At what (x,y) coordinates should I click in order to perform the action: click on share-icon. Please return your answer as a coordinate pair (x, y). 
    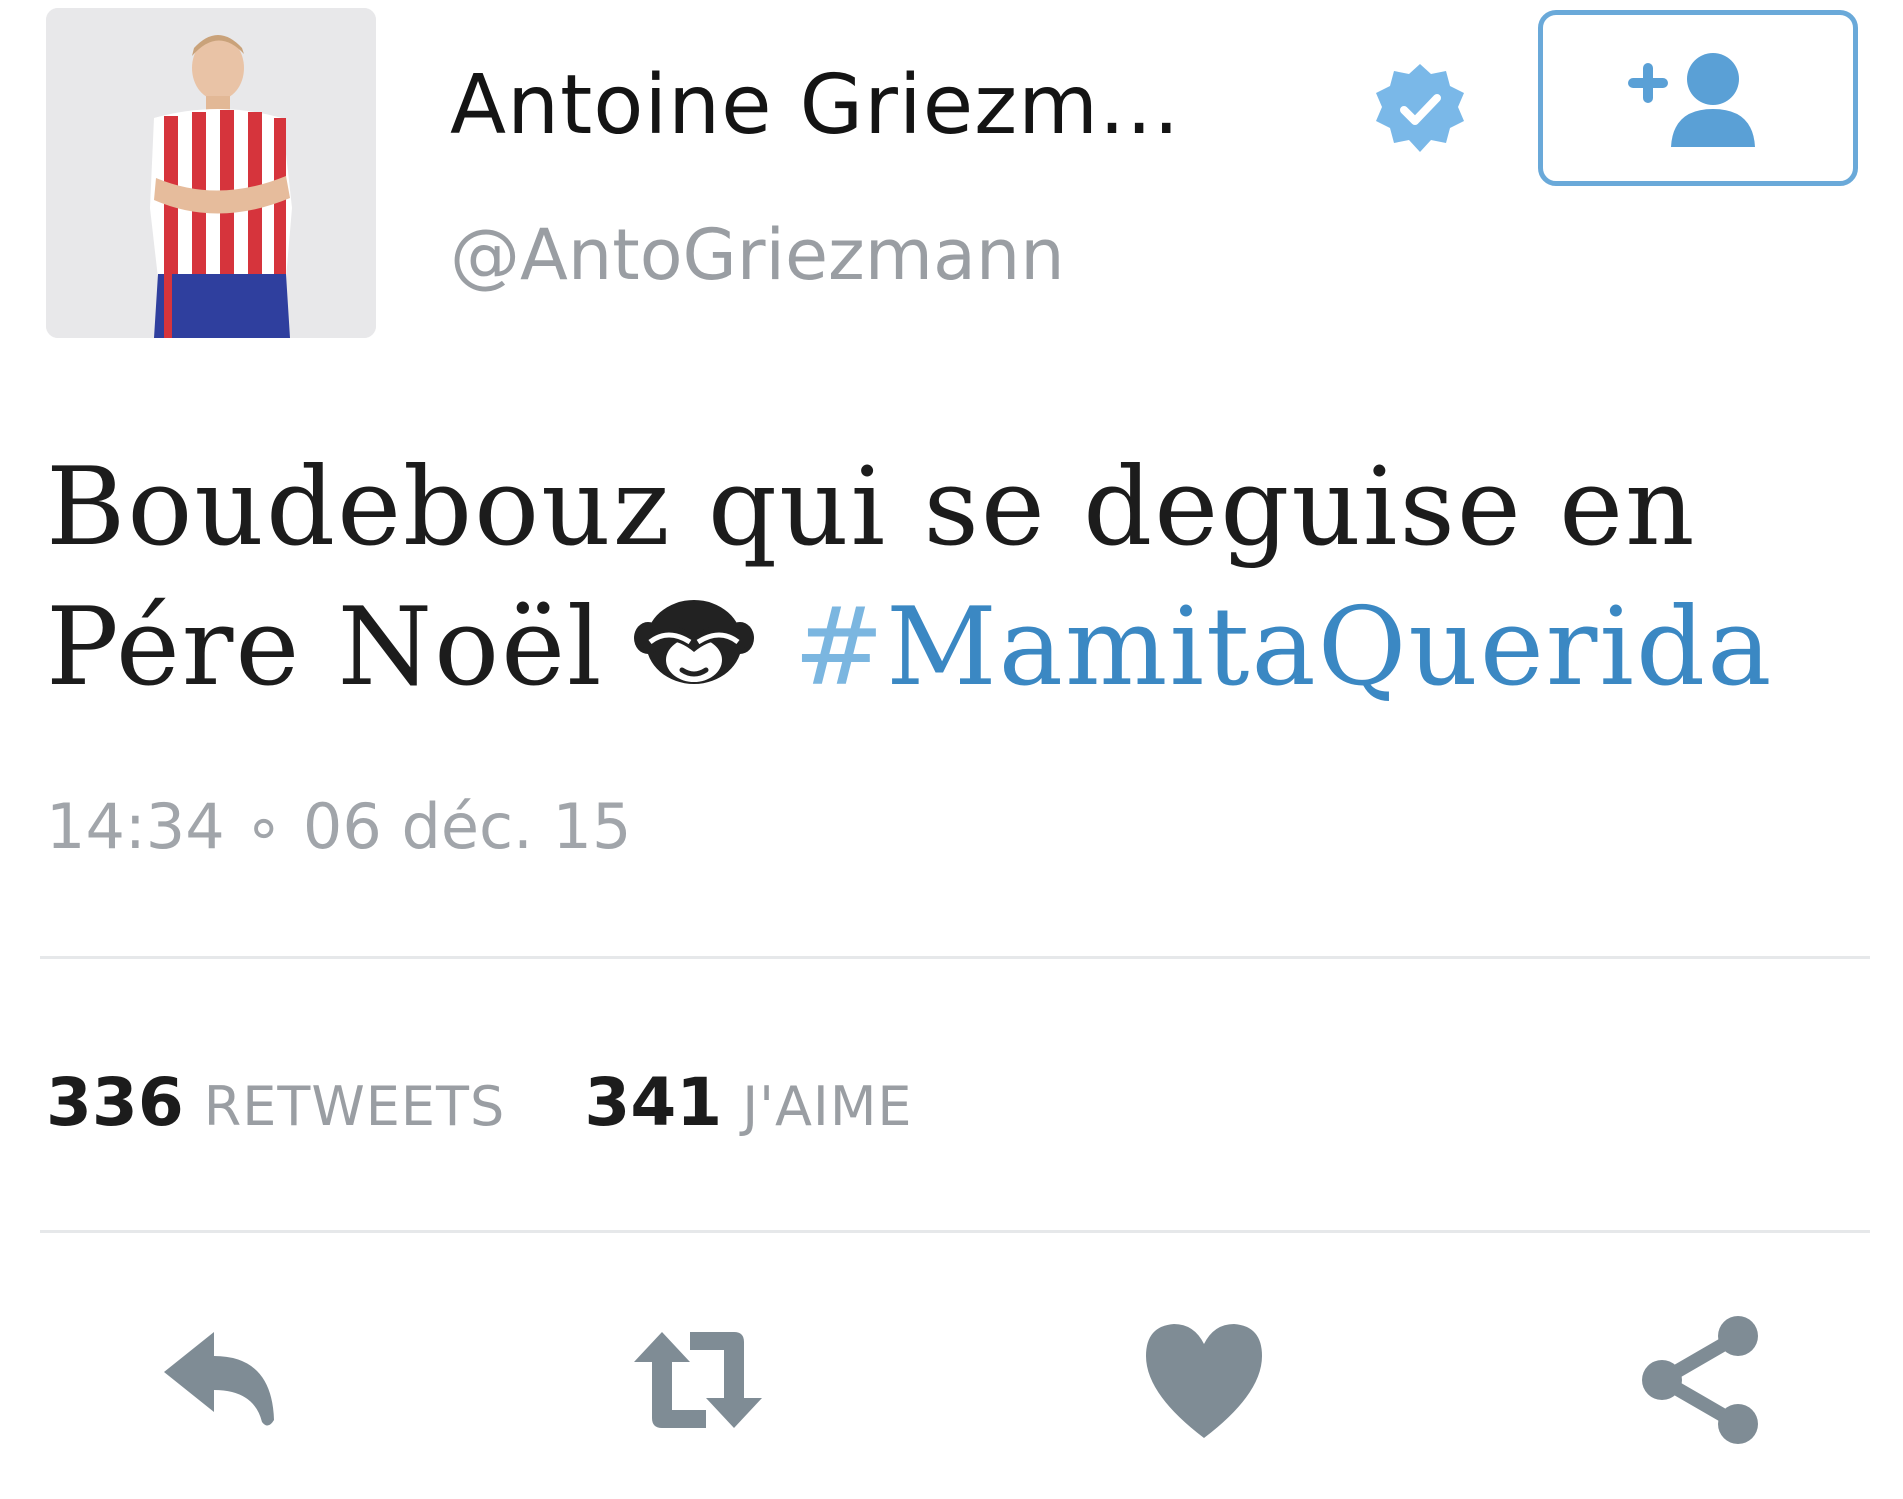
    Looking at the image, I should click on (1700, 1380).